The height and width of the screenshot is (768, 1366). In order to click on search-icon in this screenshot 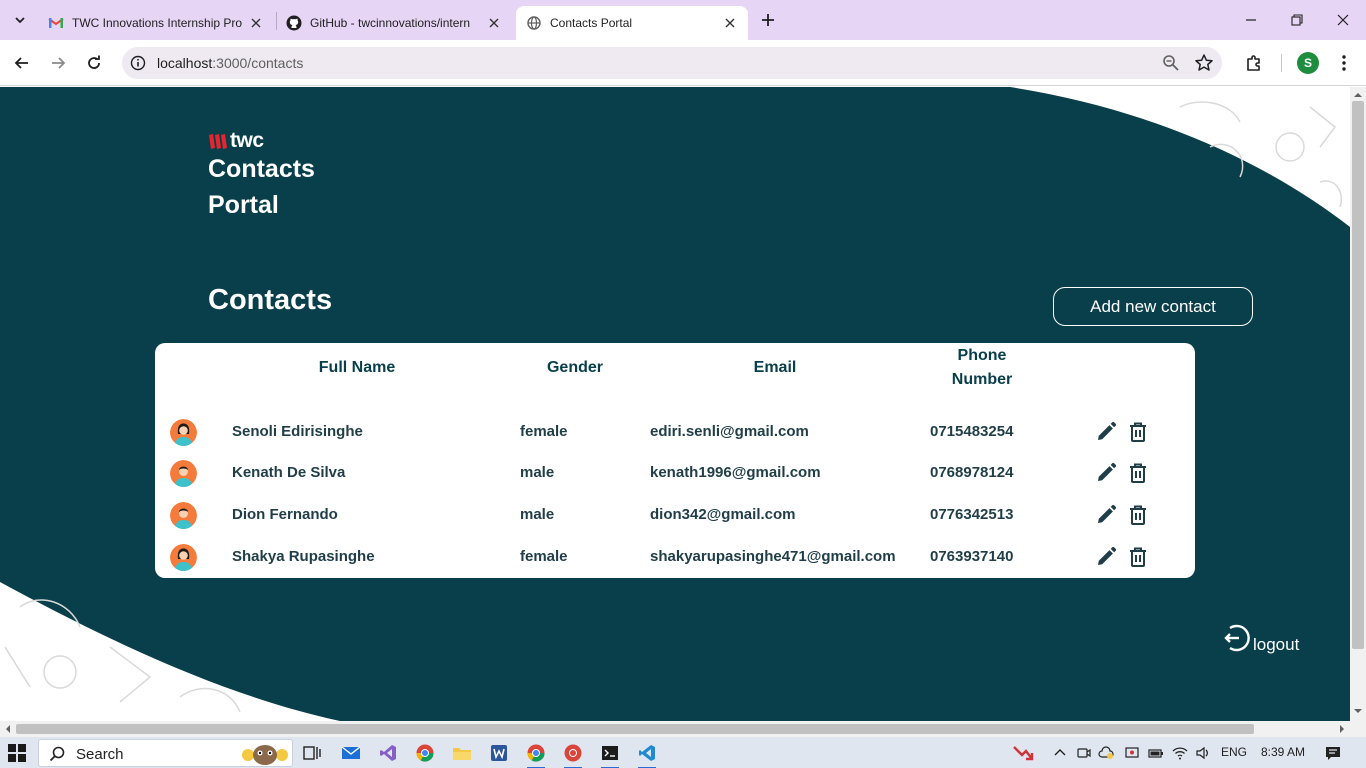, I will do `click(57, 754)`.